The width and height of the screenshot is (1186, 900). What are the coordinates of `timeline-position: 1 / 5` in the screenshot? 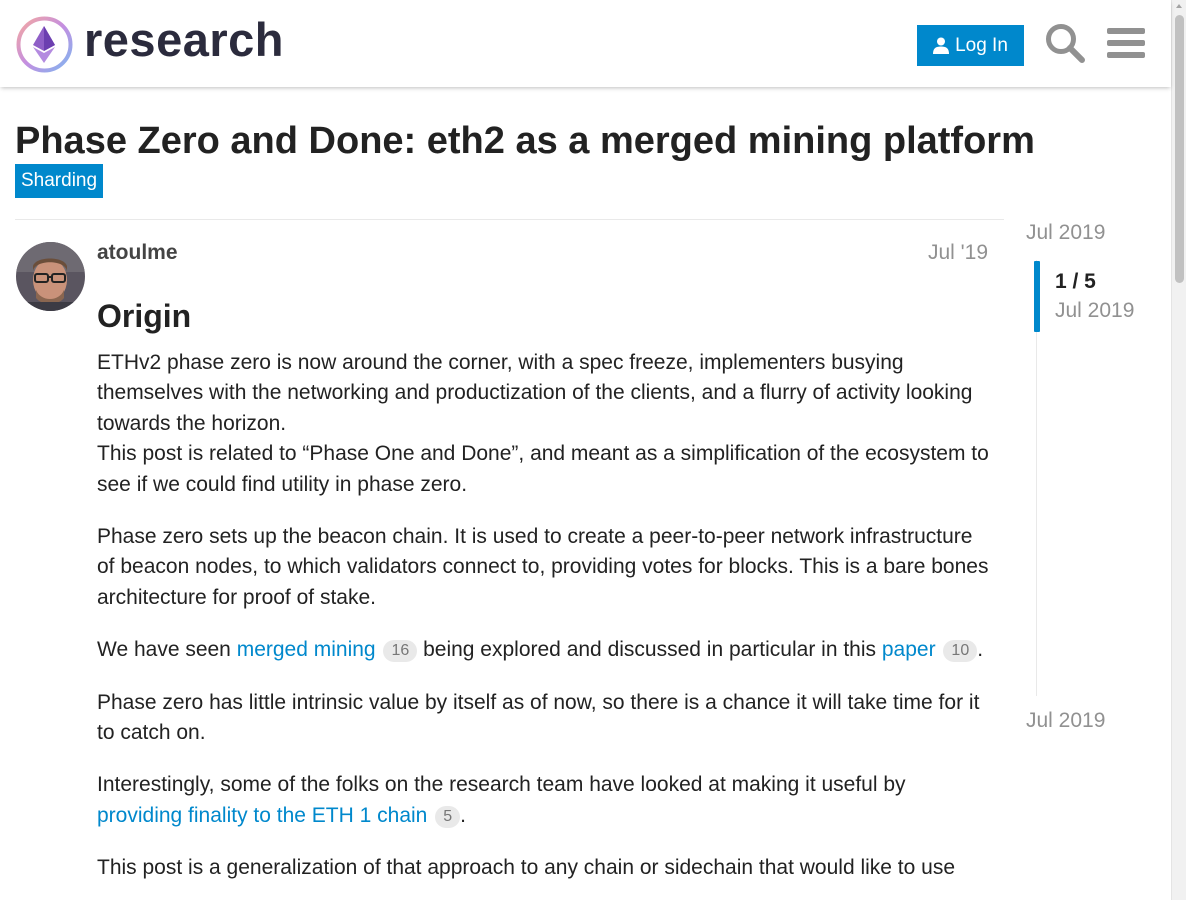 It's located at (1075, 281).